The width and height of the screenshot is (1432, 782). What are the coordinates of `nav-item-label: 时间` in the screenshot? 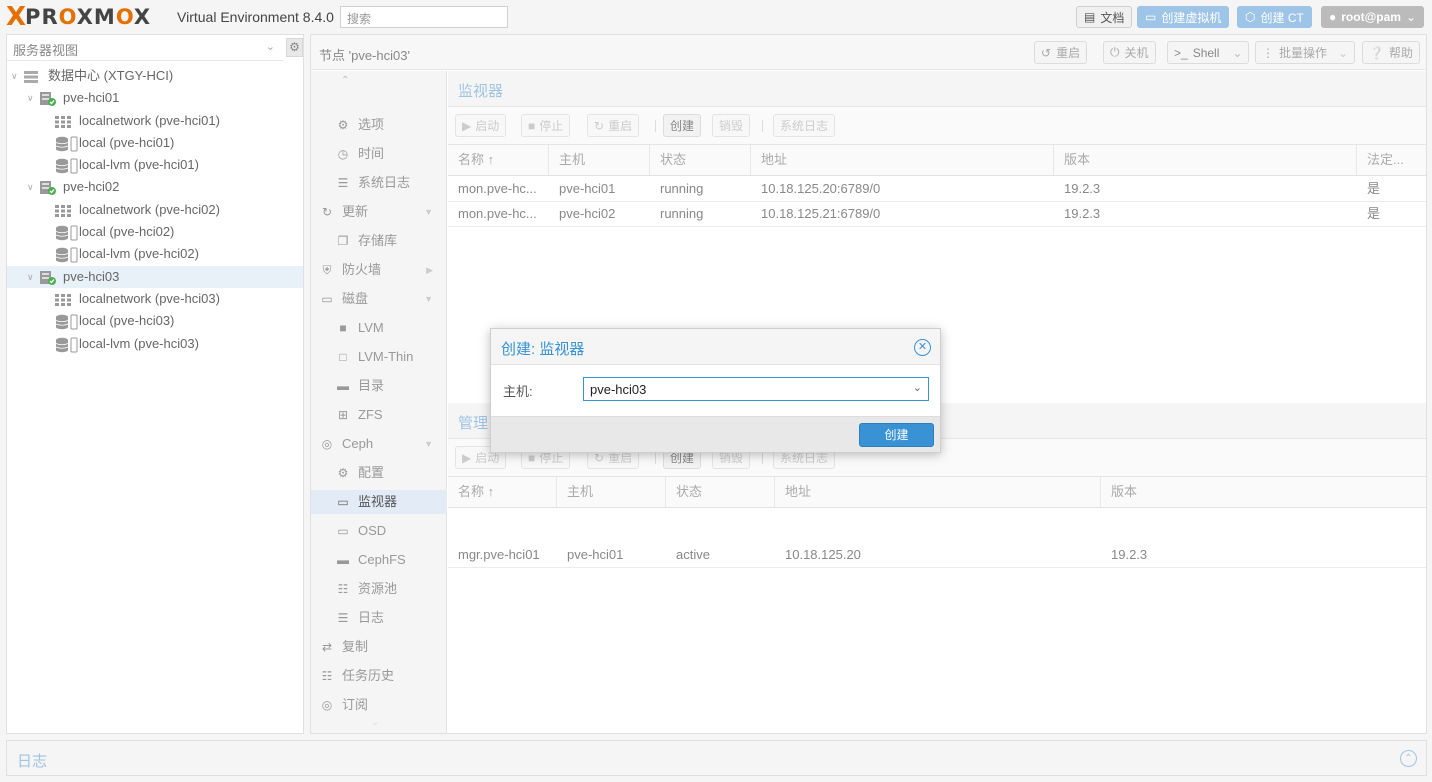 It's located at (371, 153).